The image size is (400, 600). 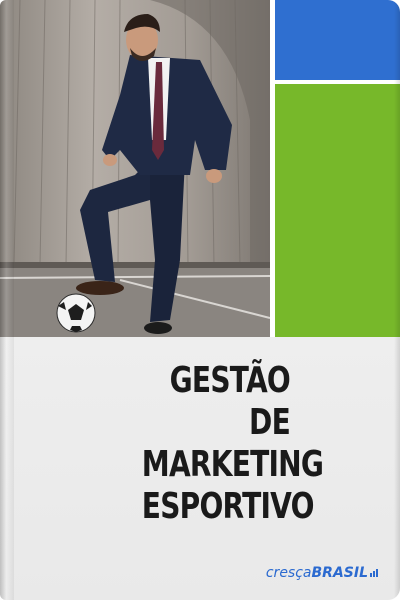 I want to click on green-color-block, so click(x=337, y=210).